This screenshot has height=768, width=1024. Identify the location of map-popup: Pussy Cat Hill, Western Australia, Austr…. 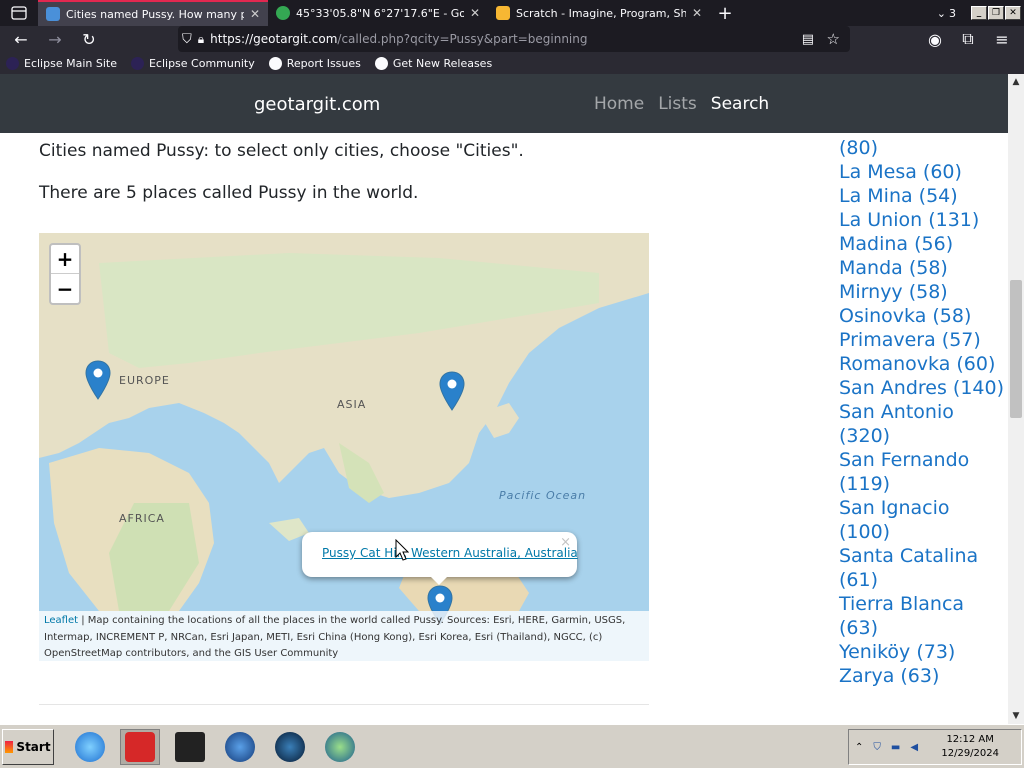
(440, 558).